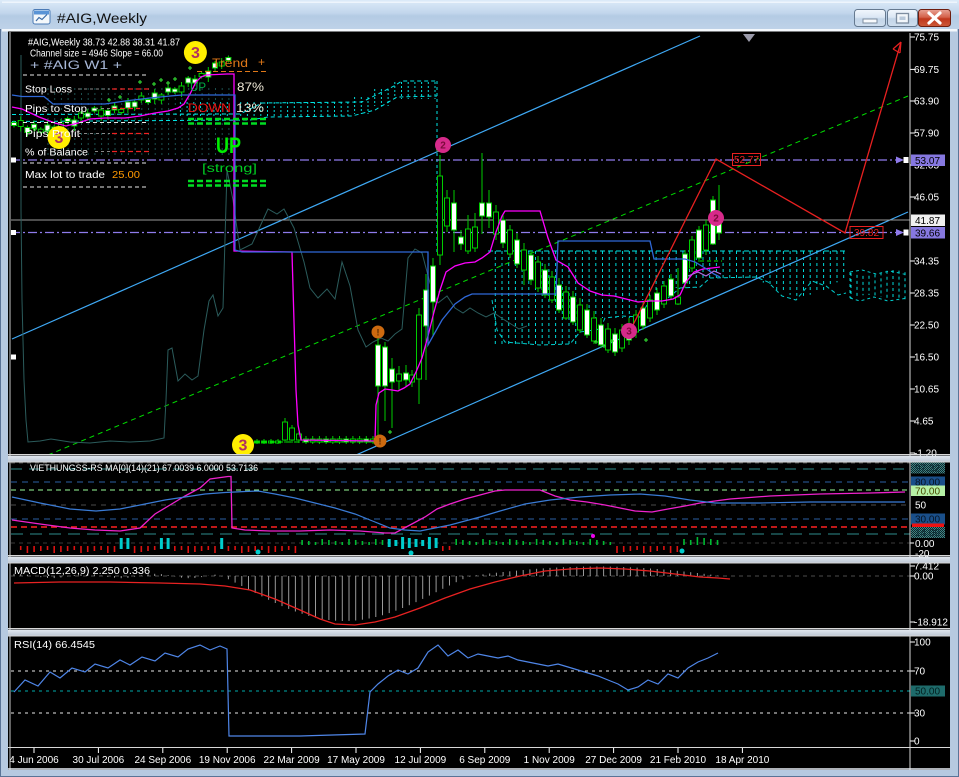 This screenshot has width=959, height=777. I want to click on svg-text: 69.75, so click(926, 70).